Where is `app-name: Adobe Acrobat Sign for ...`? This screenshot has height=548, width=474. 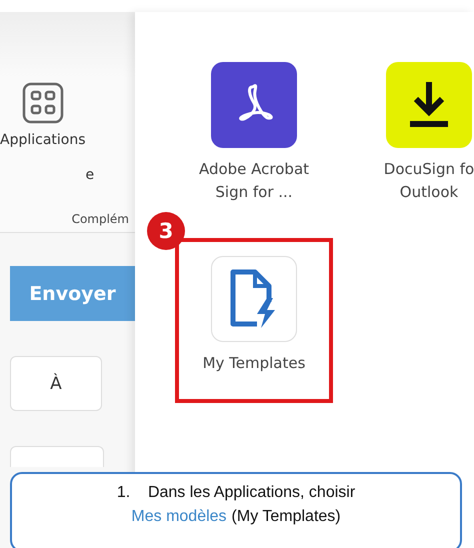 app-name: Adobe Acrobat Sign for ... is located at coordinates (254, 181).